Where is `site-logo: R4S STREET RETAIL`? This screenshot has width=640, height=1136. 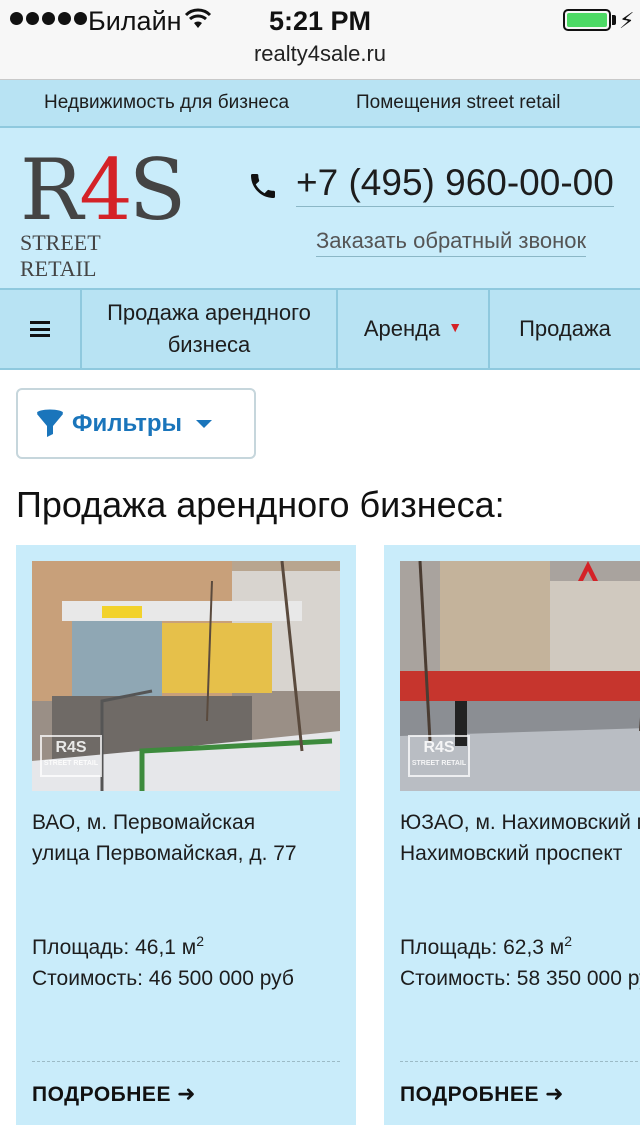 site-logo: R4S STREET RETAIL is located at coordinates (103, 211).